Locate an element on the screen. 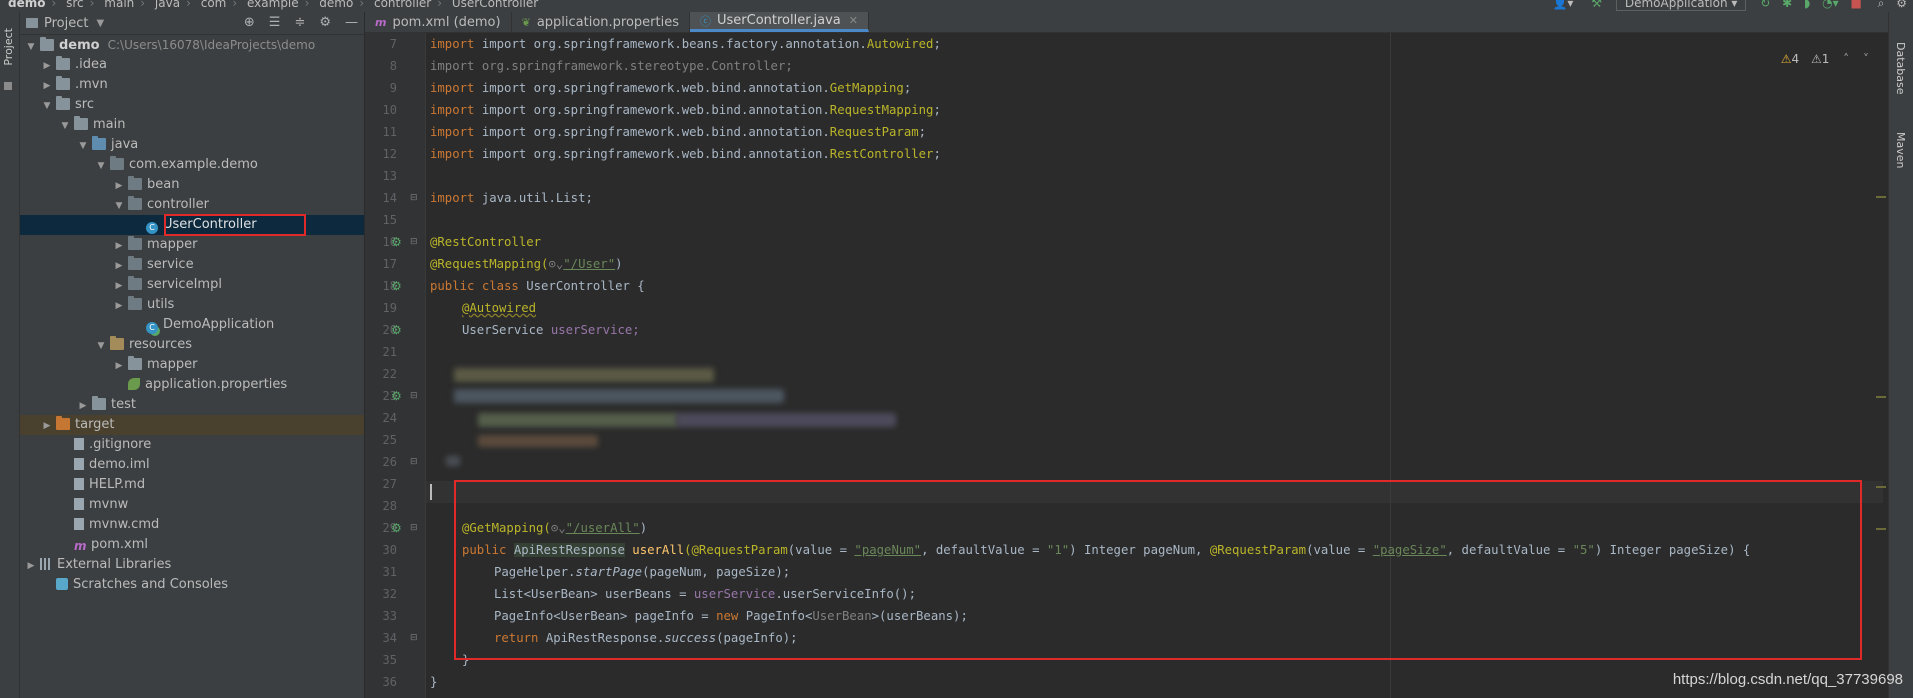 This screenshot has height=698, width=1913. tree-item-resources: ▼ resources is located at coordinates (192, 345).